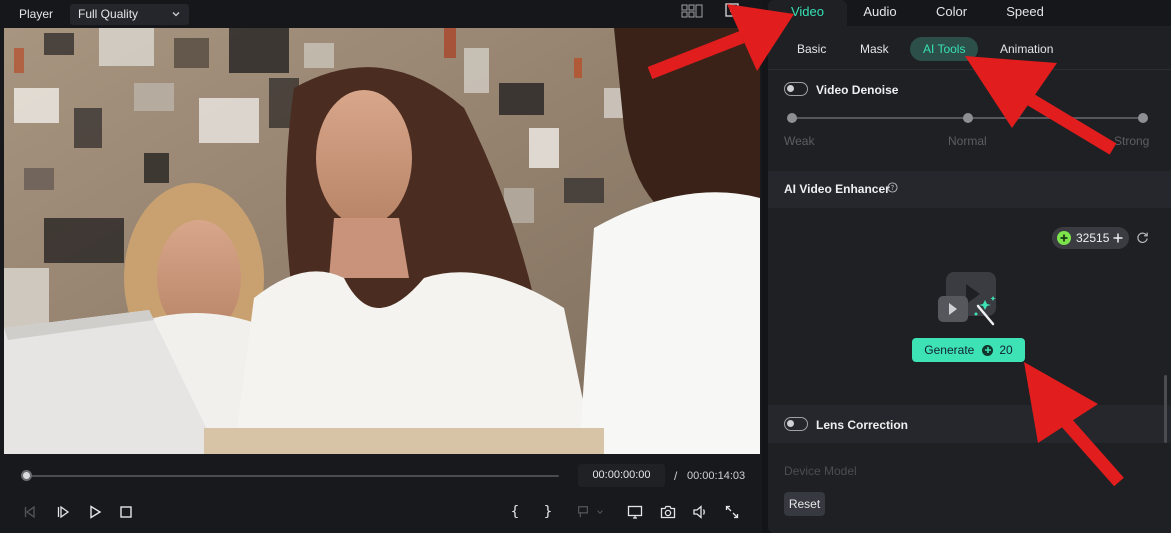 The height and width of the screenshot is (533, 1171). I want to click on current-time: 00:00:00:00, so click(621, 475).